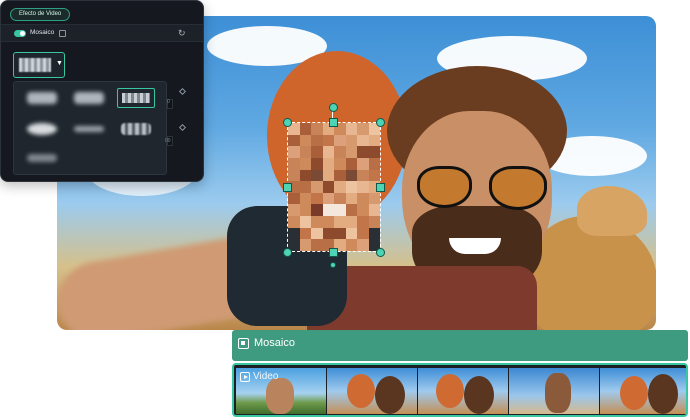  I want to click on style-option-selected, so click(136, 98).